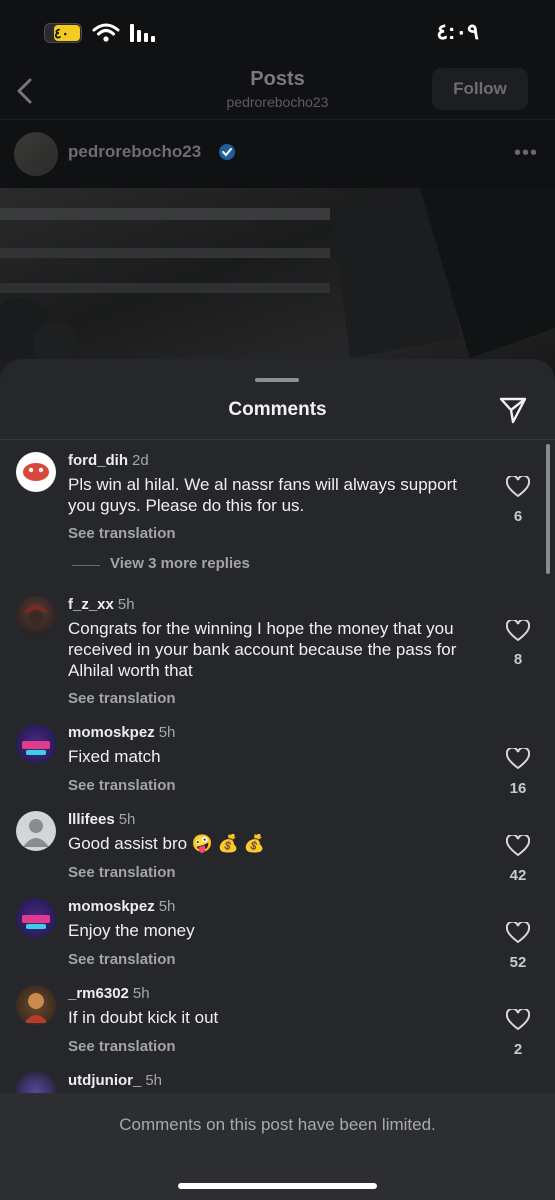  I want to click on battery-icon: ٤٠, so click(63, 33).